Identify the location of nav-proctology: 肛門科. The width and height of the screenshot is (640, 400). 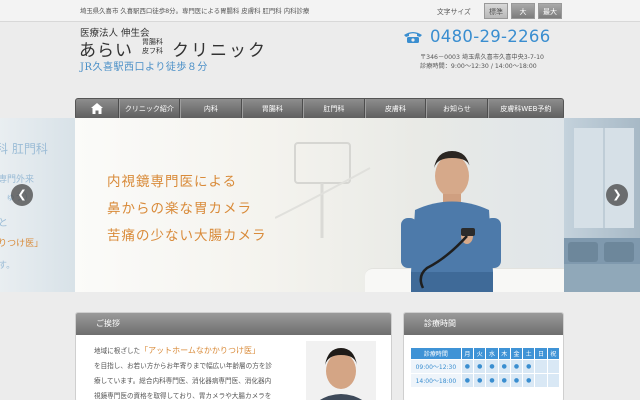
(334, 109).